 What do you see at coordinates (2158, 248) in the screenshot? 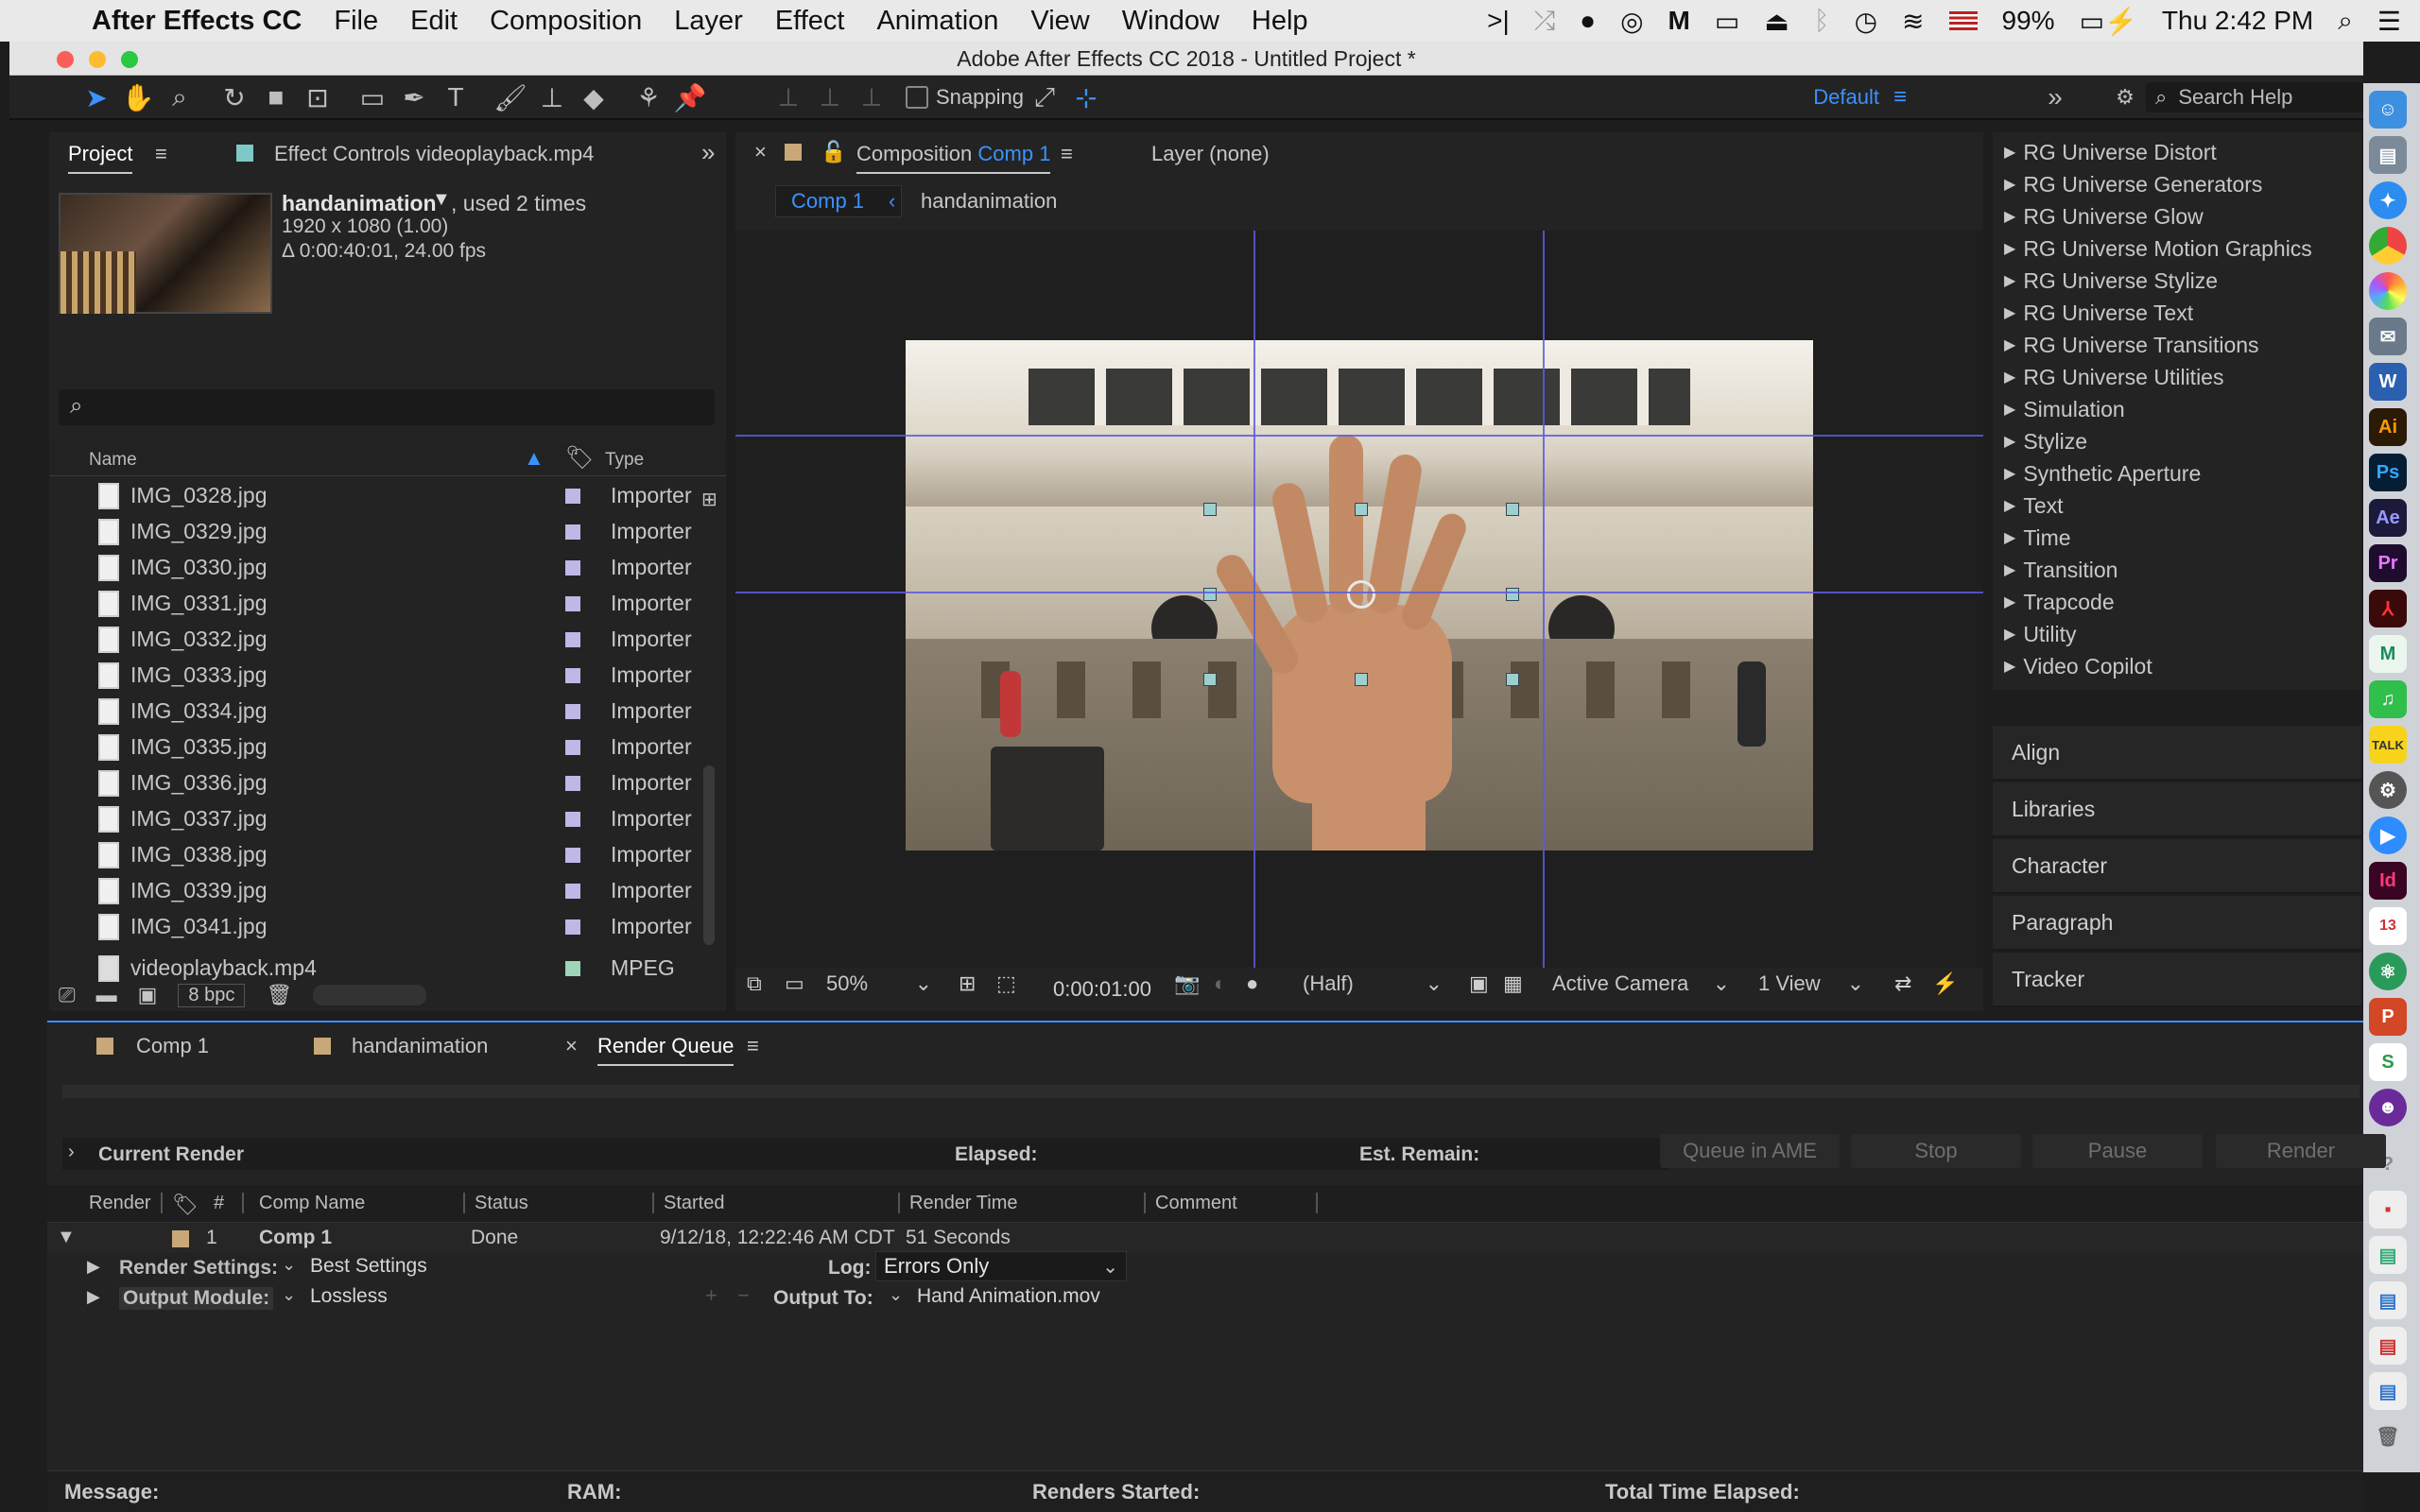
I see `list-item: ▶ RG Universe Motion Graphics` at bounding box center [2158, 248].